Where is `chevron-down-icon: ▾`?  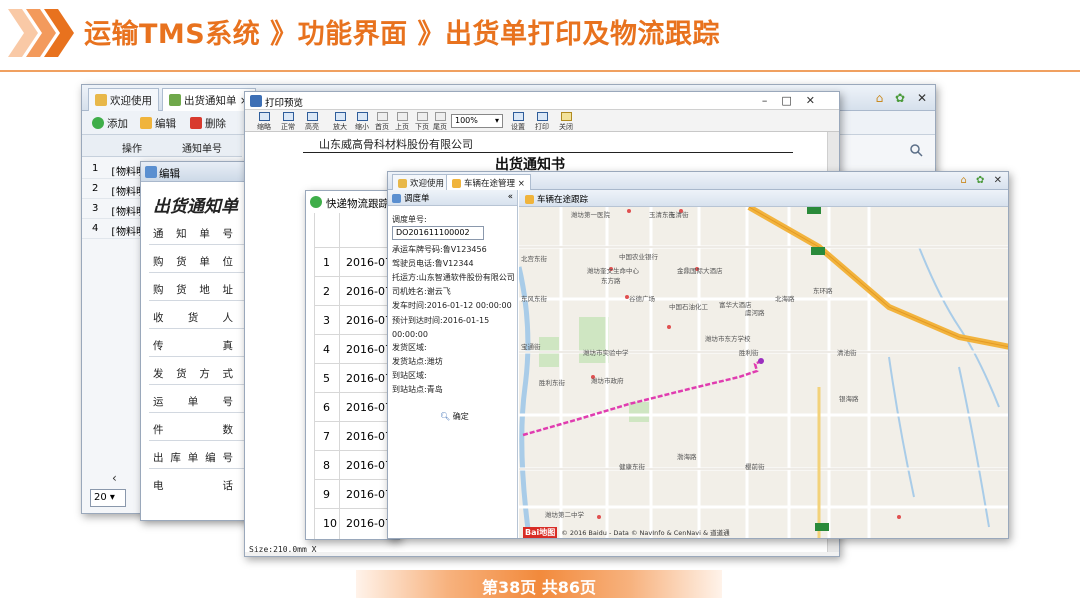 chevron-down-icon: ▾ is located at coordinates (496, 120).